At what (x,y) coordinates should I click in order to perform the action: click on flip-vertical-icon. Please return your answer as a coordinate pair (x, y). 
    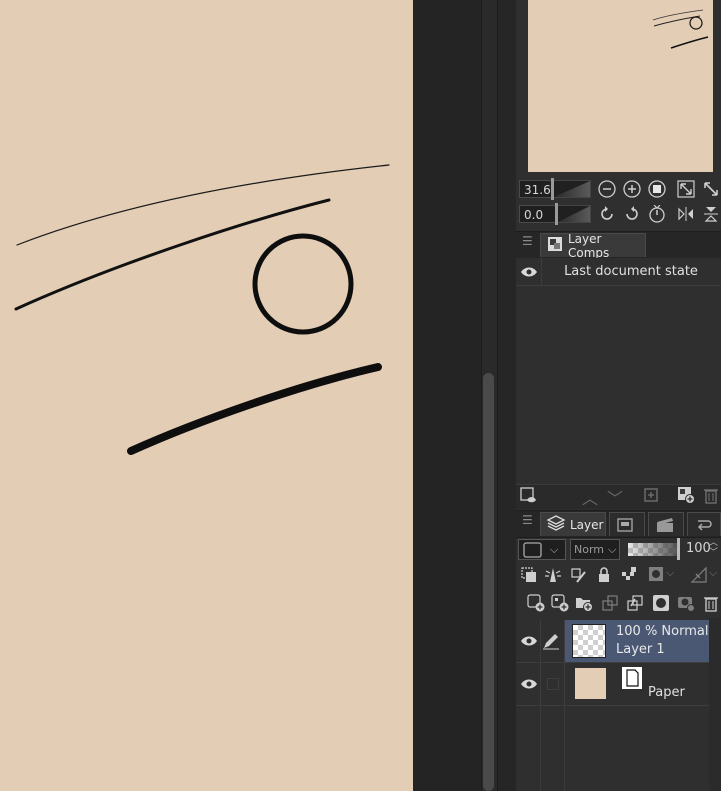
    Looking at the image, I should click on (711, 214).